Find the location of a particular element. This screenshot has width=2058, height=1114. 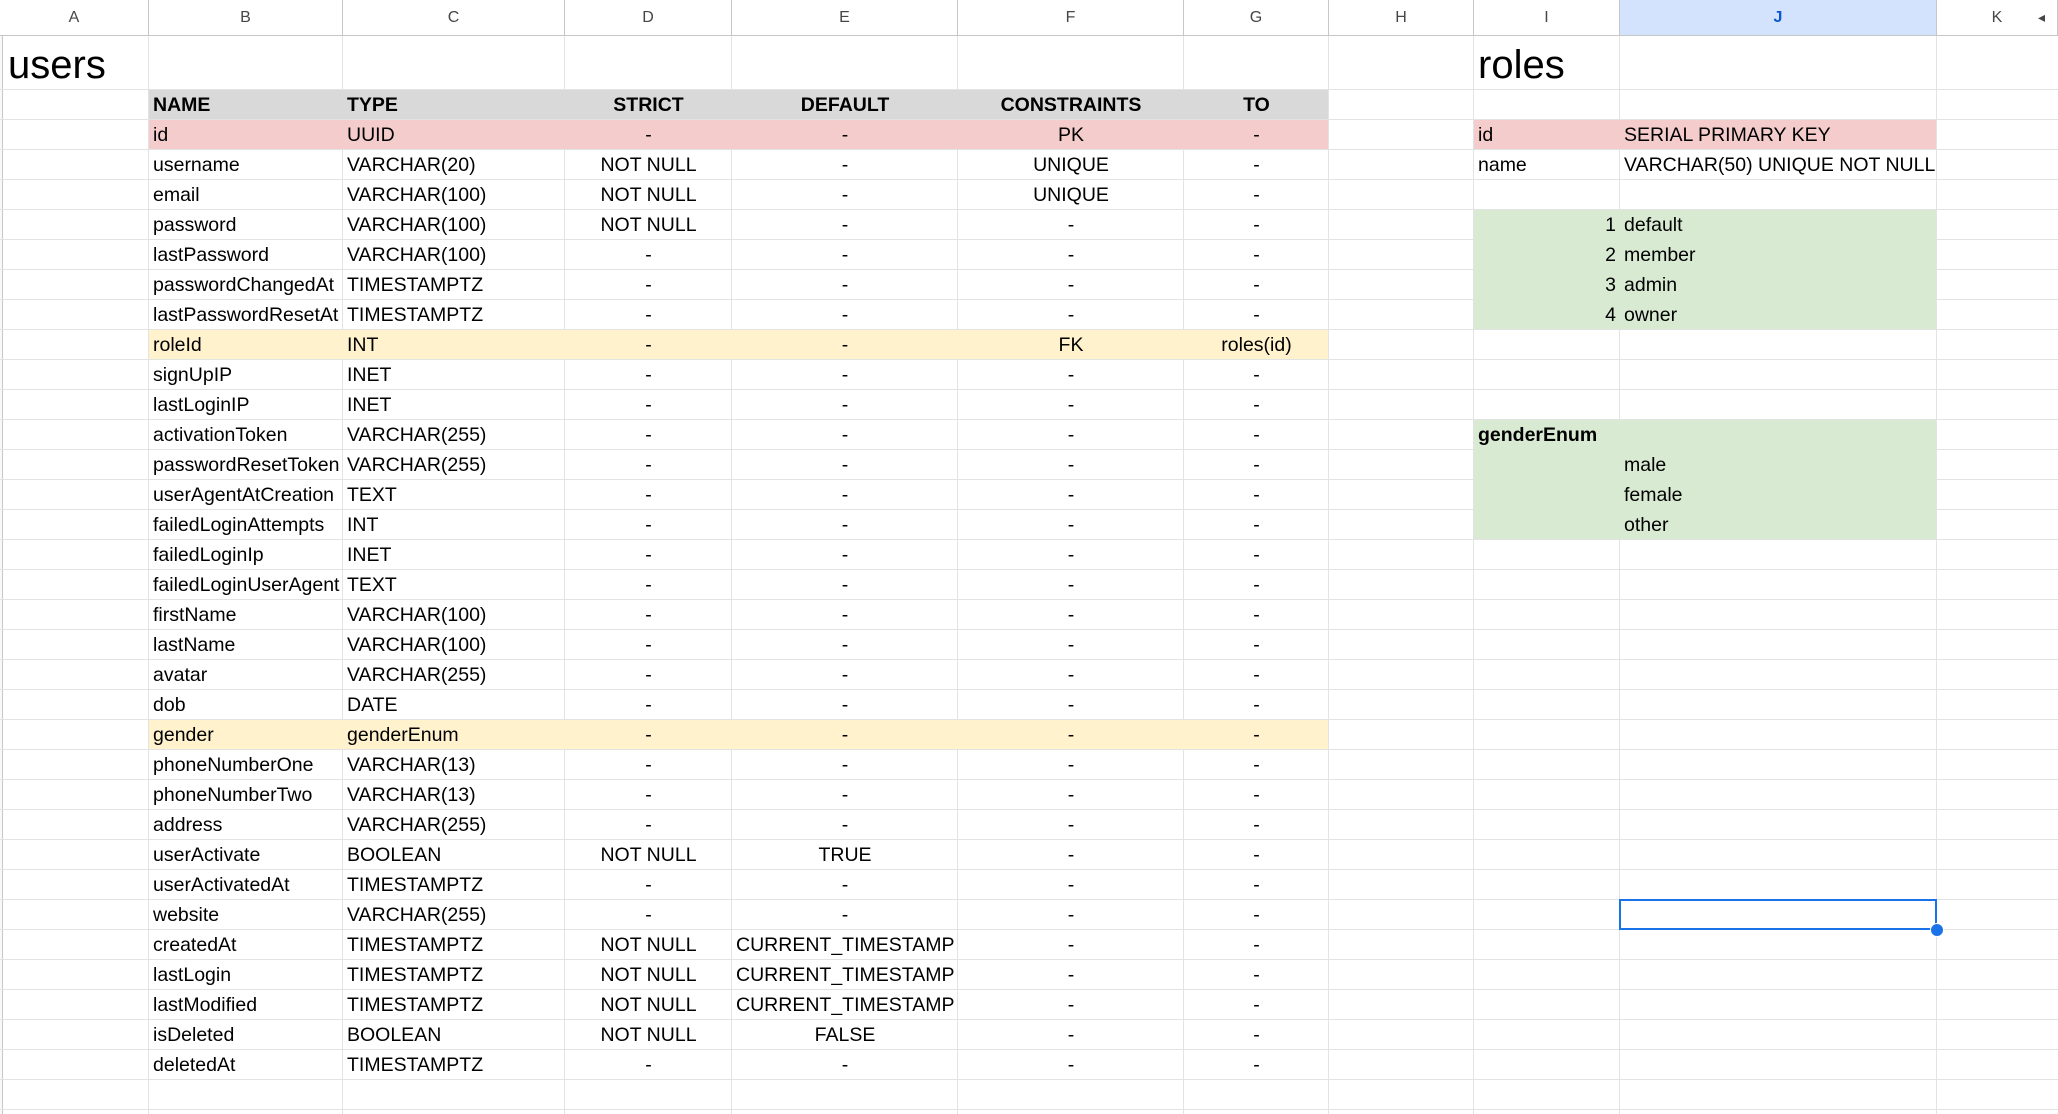

users-table-cell: lastLogin is located at coordinates (246, 975).